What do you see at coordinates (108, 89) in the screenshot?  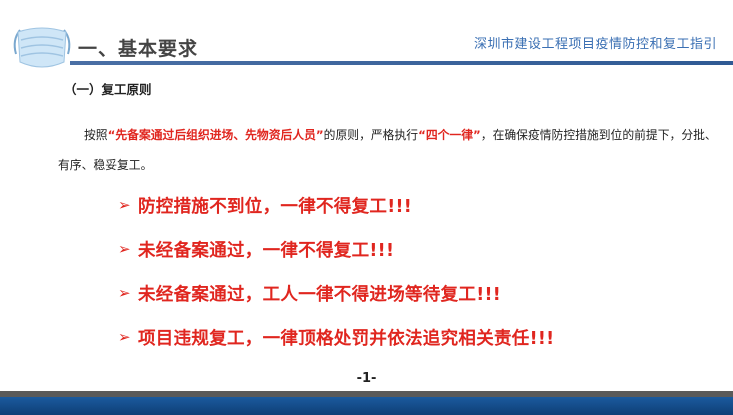 I see `subheading: （一）复工原则` at bounding box center [108, 89].